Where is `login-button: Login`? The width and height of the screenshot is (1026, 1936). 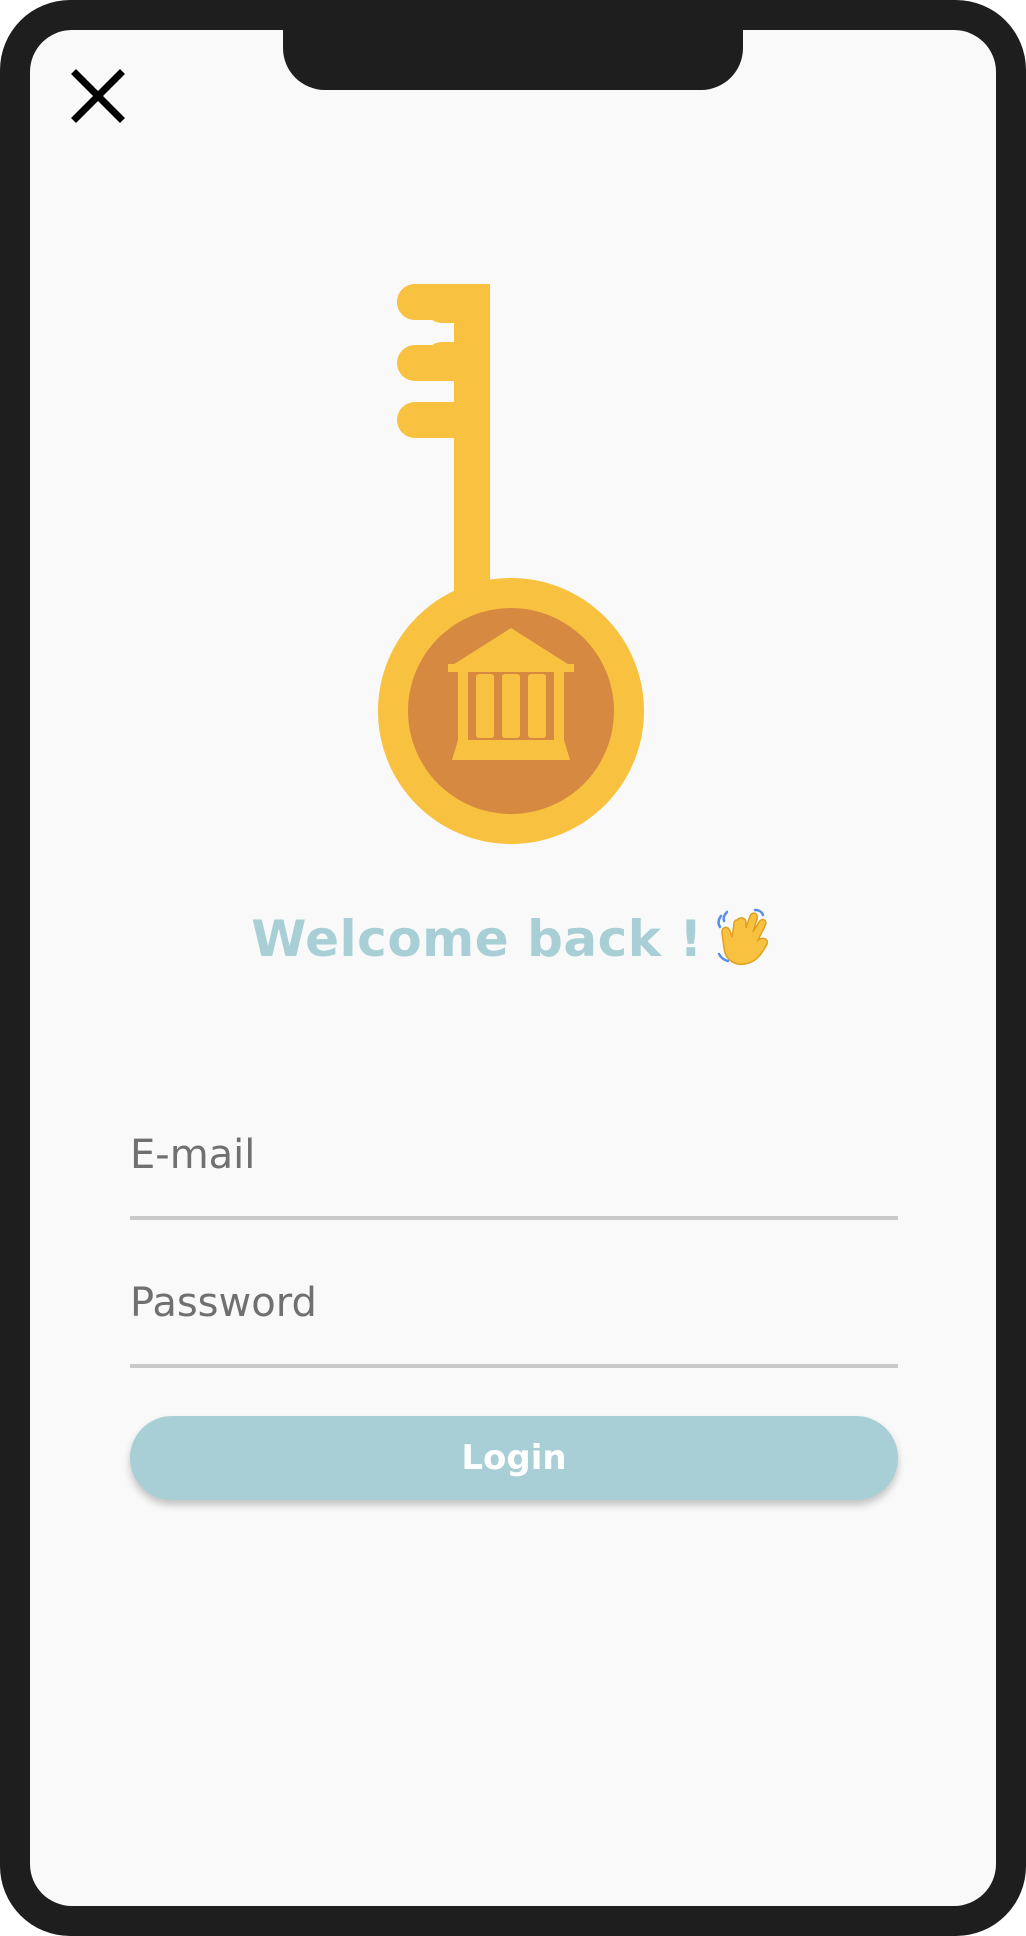
login-button: Login is located at coordinates (514, 1458).